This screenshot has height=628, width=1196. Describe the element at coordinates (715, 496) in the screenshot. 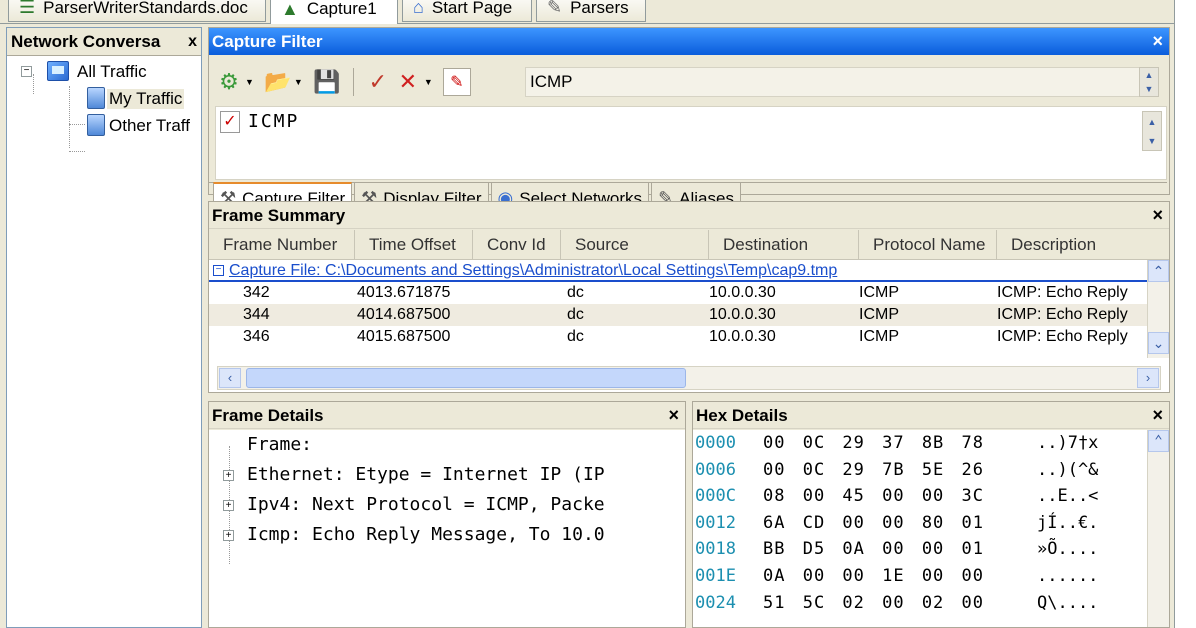

I see `hex-offset: 000C` at that location.